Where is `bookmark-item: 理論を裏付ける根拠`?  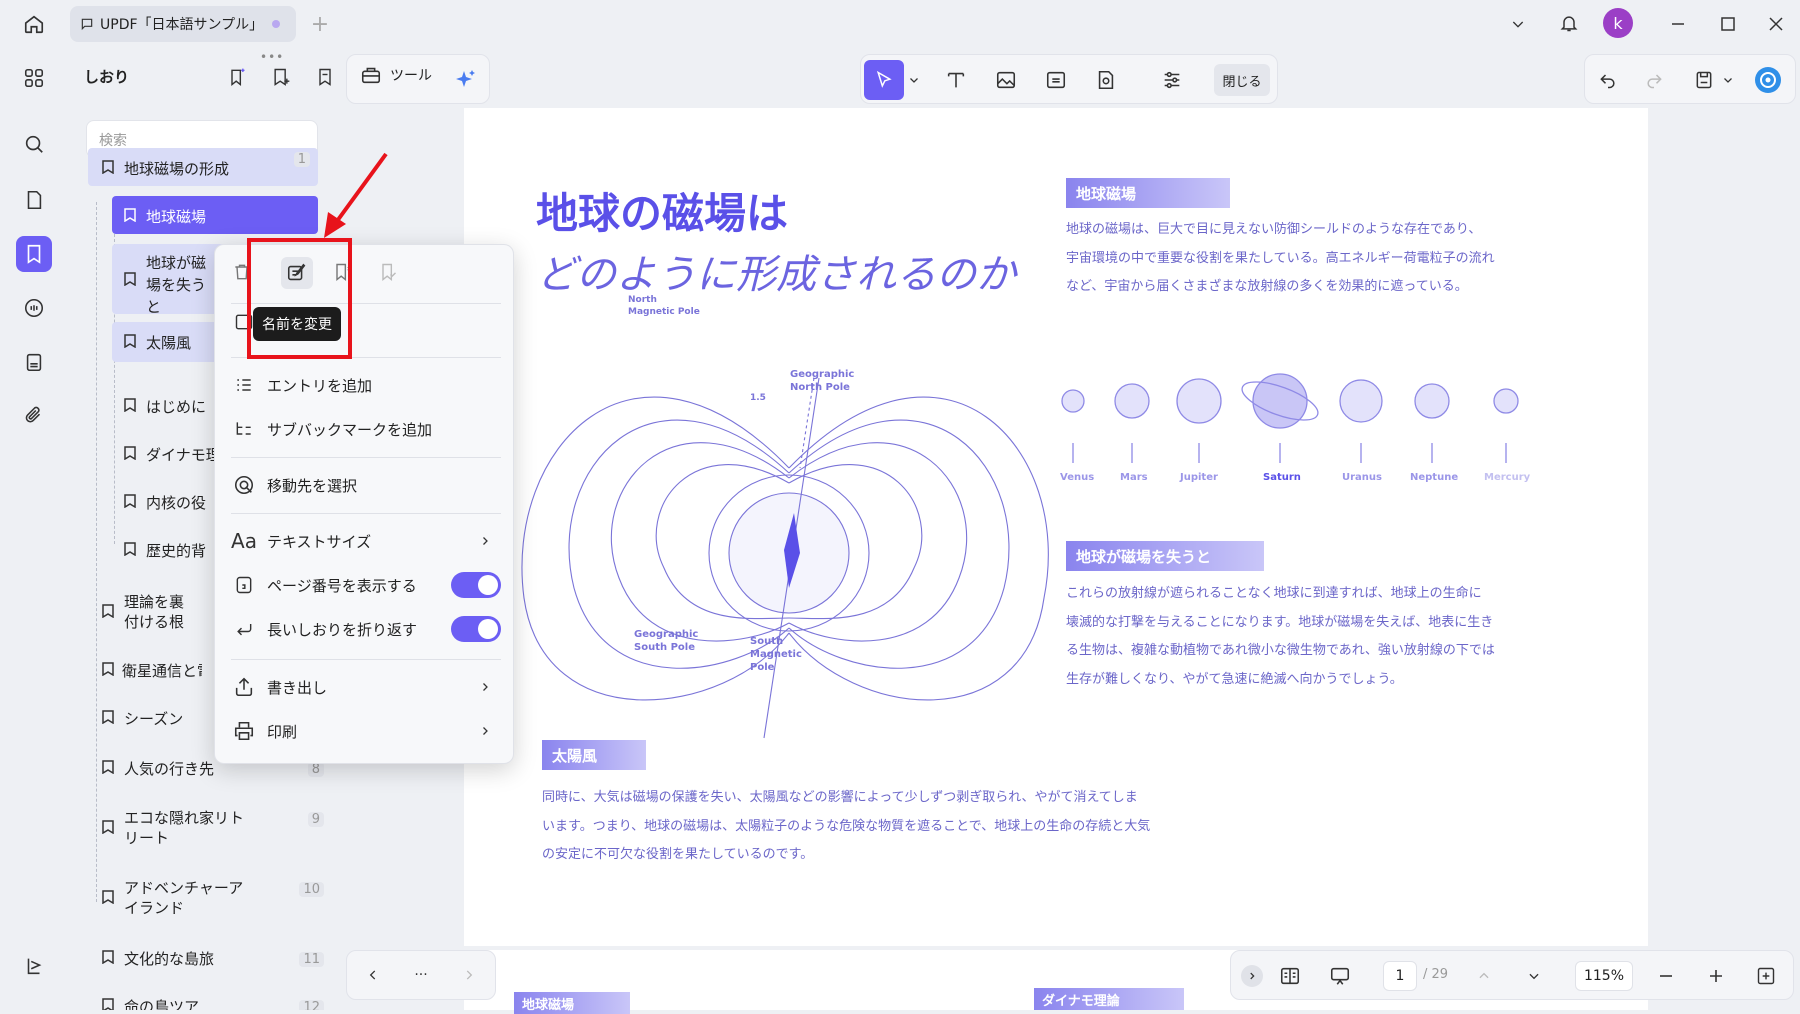
bookmark-item: 理論を裏付ける根拠 is located at coordinates (147, 612).